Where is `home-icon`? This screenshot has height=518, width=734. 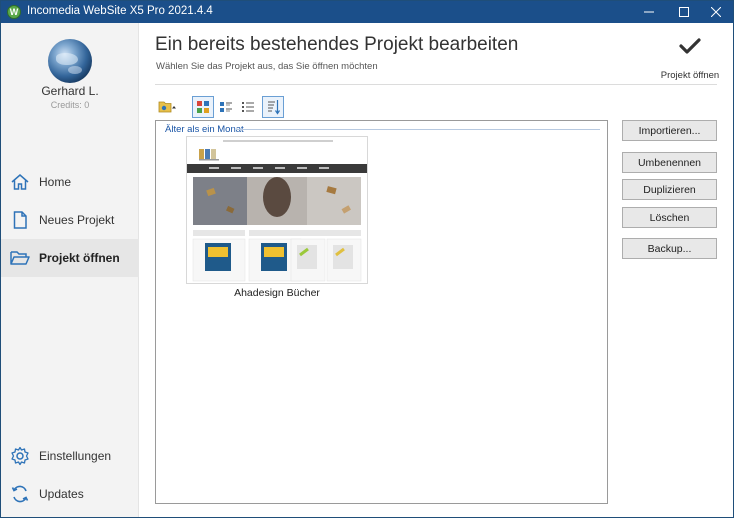 home-icon is located at coordinates (20, 182).